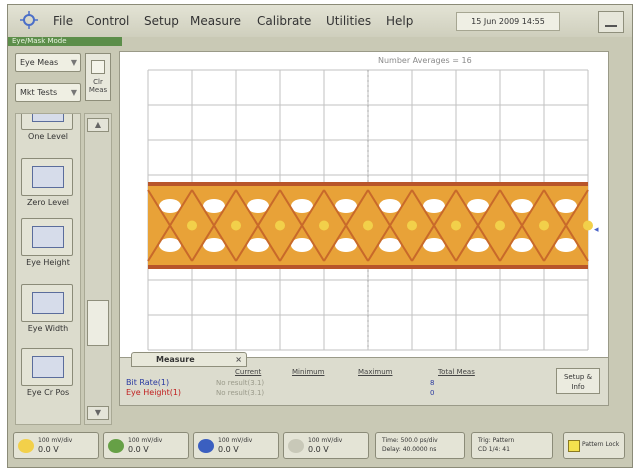 This screenshot has height=474, width=638. I want to click on channel-2-icon, so click(116, 446).